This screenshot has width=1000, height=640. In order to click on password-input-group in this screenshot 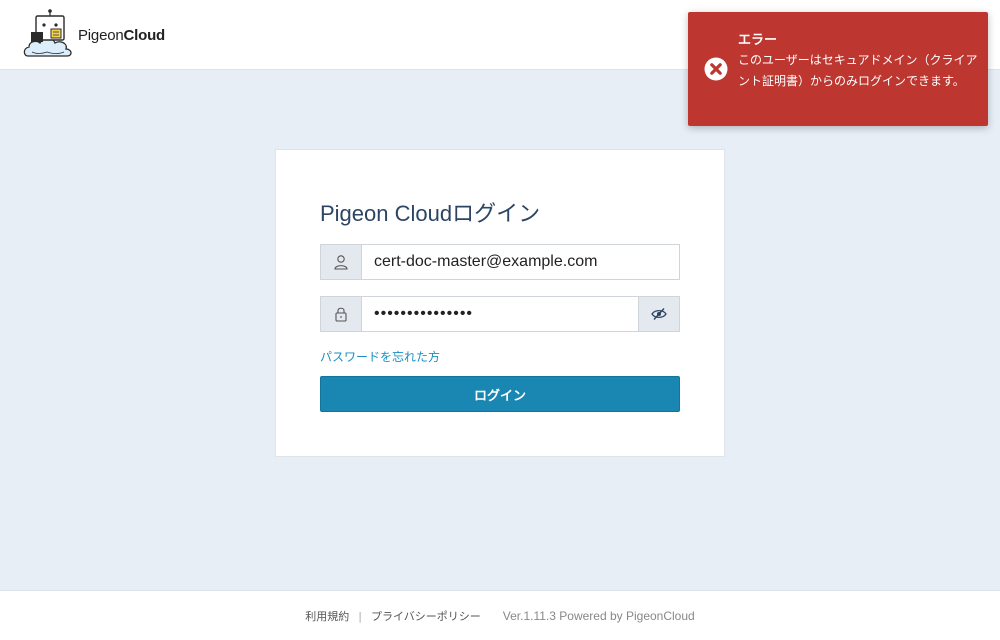, I will do `click(500, 314)`.